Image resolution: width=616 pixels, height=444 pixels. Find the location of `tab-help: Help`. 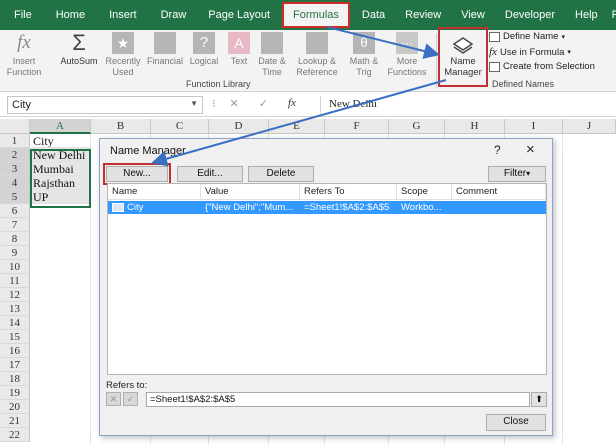

tab-help: Help is located at coordinates (586, 15).